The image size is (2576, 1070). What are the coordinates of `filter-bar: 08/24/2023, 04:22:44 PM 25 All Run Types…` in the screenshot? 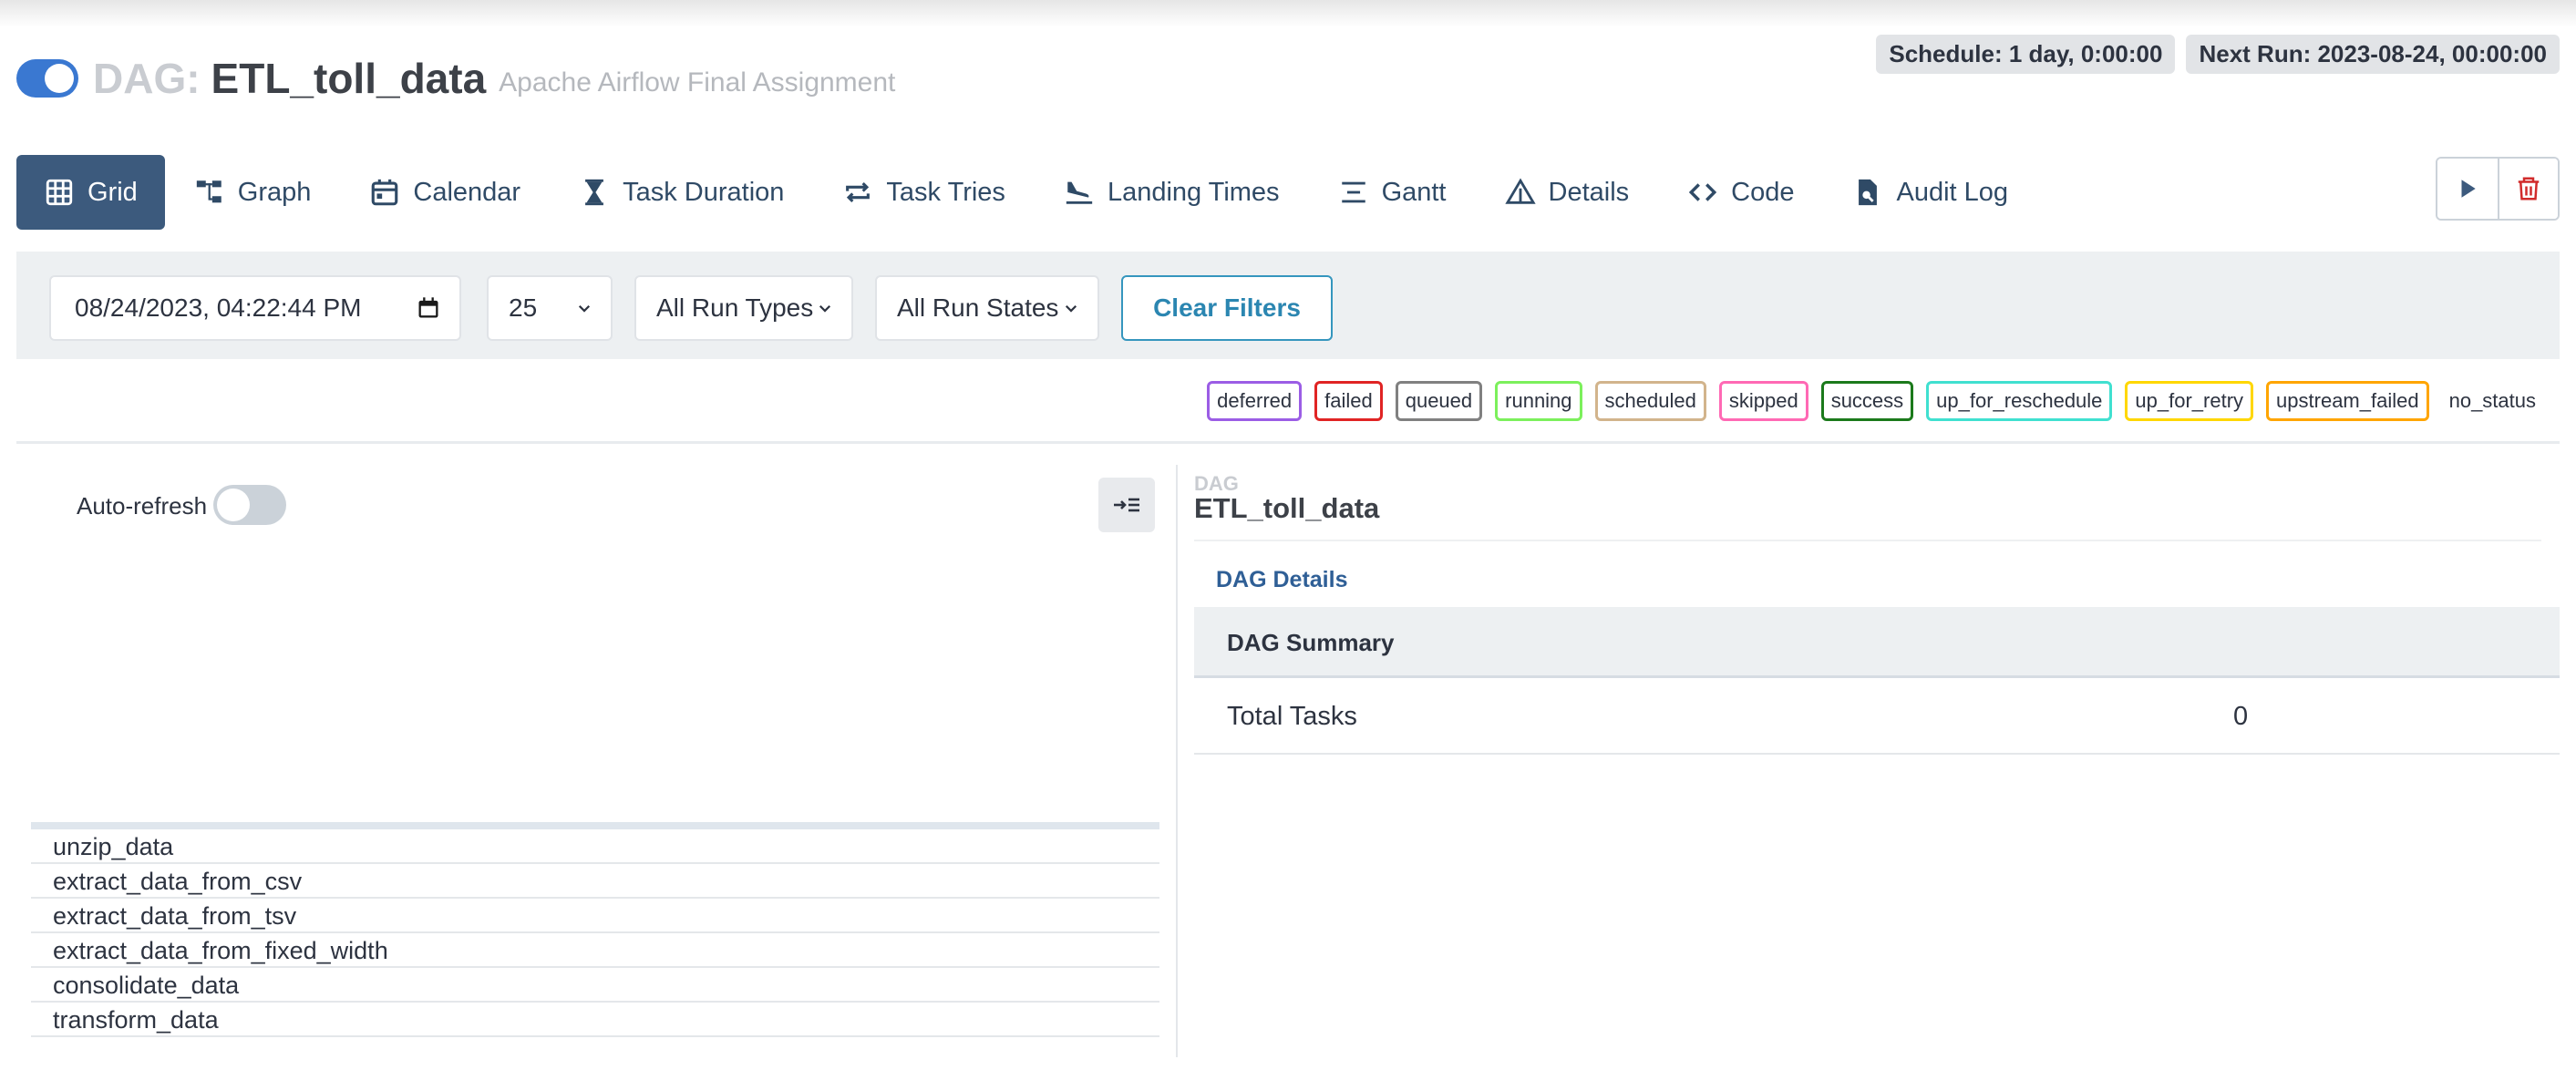 It's located at (1288, 305).